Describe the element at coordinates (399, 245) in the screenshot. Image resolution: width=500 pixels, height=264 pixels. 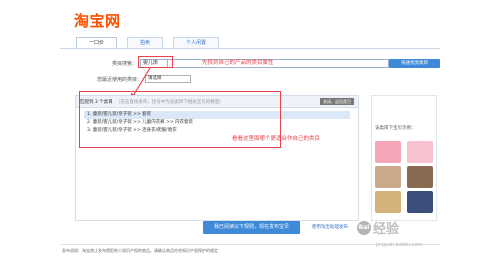
I see `watermark-url: jingyan.baidu.com` at that location.